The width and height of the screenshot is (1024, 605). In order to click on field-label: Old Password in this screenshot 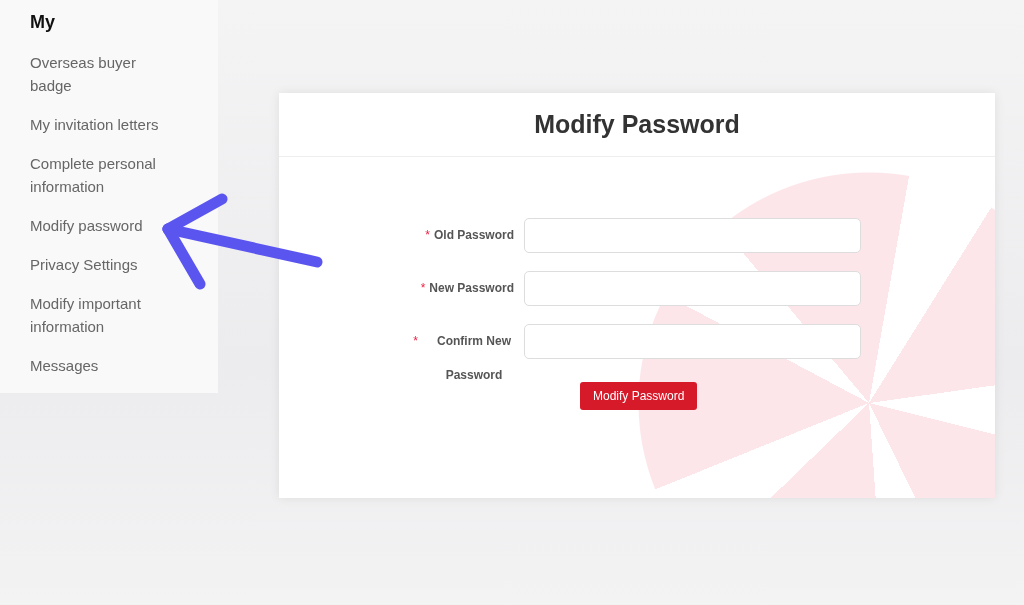, I will do `click(473, 235)`.